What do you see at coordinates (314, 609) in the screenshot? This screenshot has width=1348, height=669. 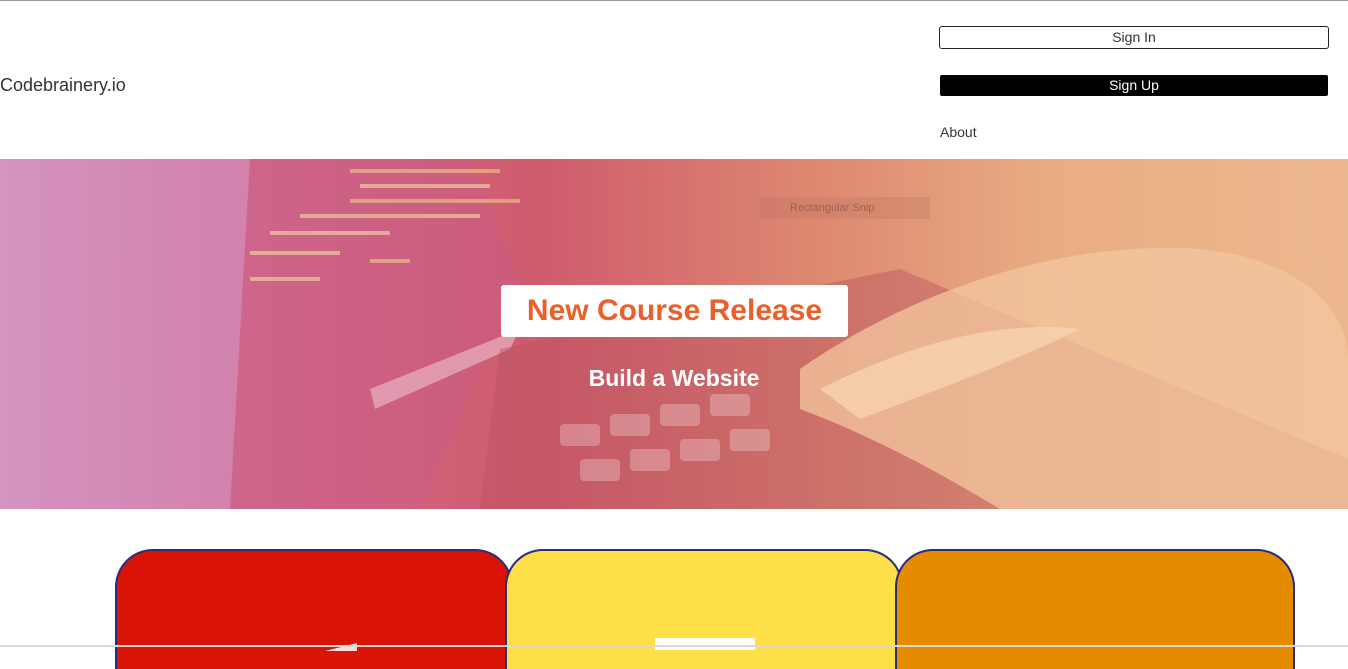 I see `course-card-red` at bounding box center [314, 609].